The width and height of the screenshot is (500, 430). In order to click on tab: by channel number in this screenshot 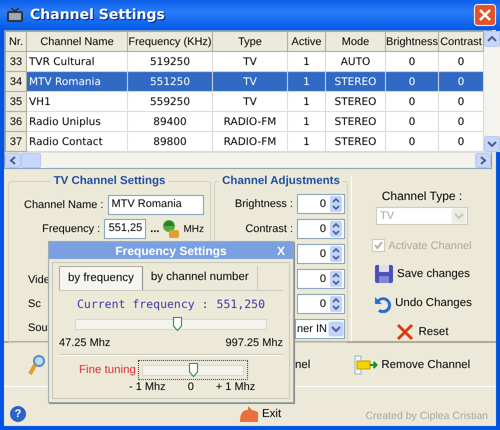, I will do `click(200, 278)`.